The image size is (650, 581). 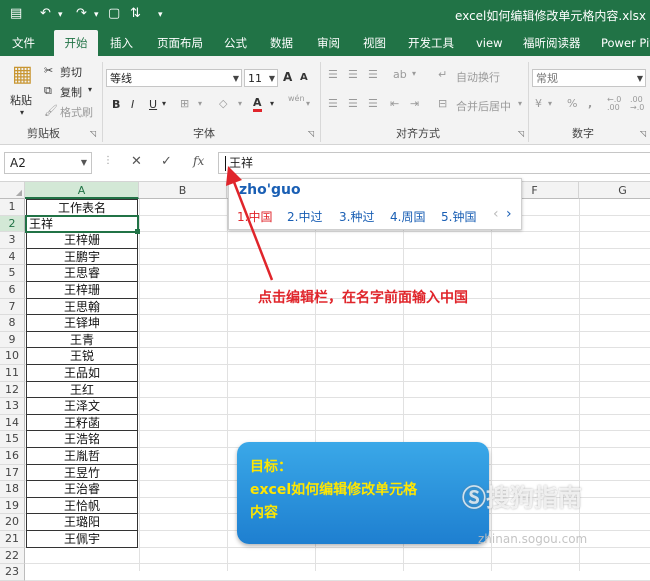 What do you see at coordinates (334, 490) in the screenshot?
I see `goal-line-2: excel如何编辑修改单元格` at bounding box center [334, 490].